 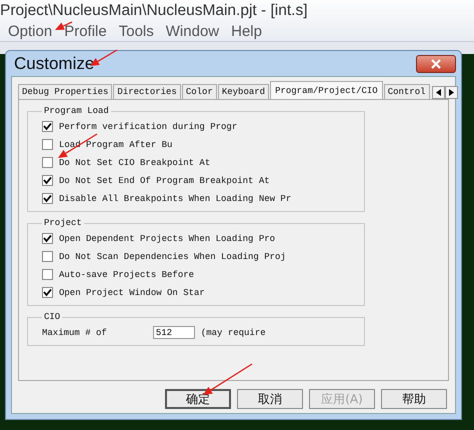 I want to click on tab: Directories, so click(x=147, y=91).